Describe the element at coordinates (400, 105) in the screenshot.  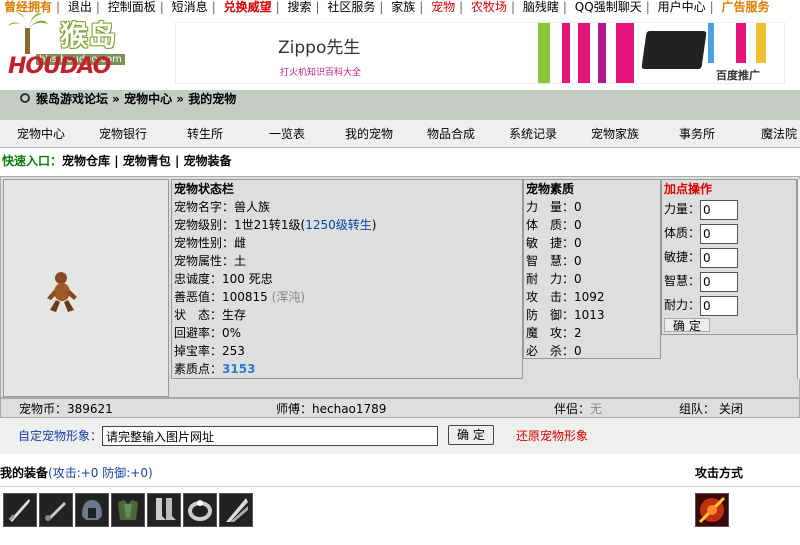
I see `breadcrumb: 猴岛游戏论坛 » 宠物中心 » 我的宠物` at that location.